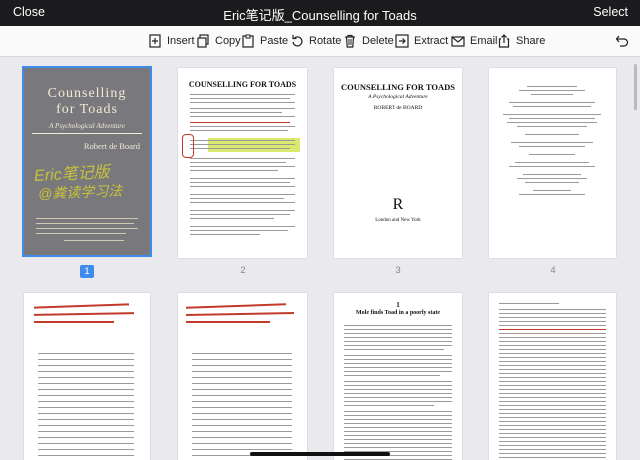  What do you see at coordinates (87, 126) in the screenshot?
I see `cover-subtitle: A Psychological Adventure` at bounding box center [87, 126].